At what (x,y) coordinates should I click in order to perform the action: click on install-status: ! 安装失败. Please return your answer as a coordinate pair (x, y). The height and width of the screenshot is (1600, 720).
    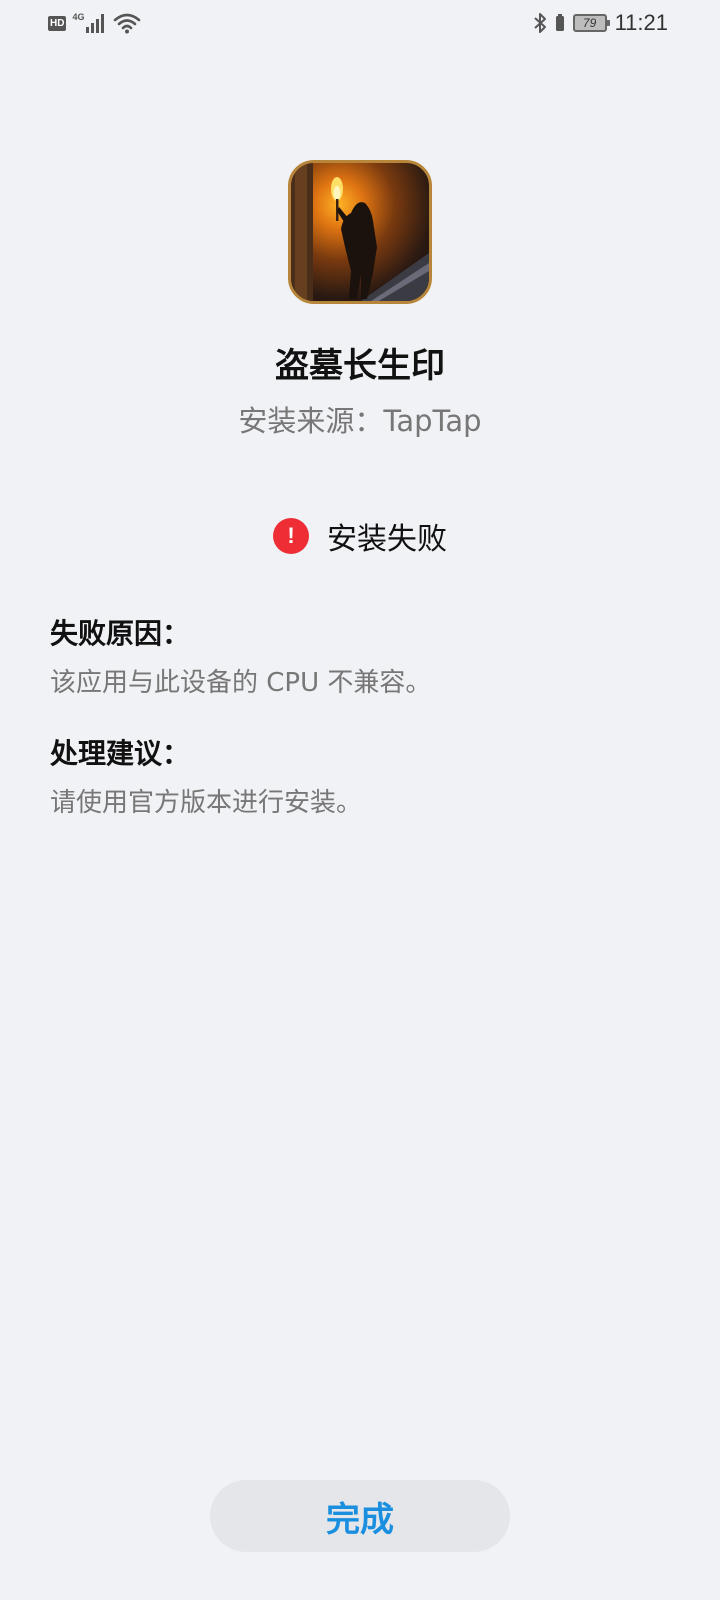
    Looking at the image, I should click on (360, 536).